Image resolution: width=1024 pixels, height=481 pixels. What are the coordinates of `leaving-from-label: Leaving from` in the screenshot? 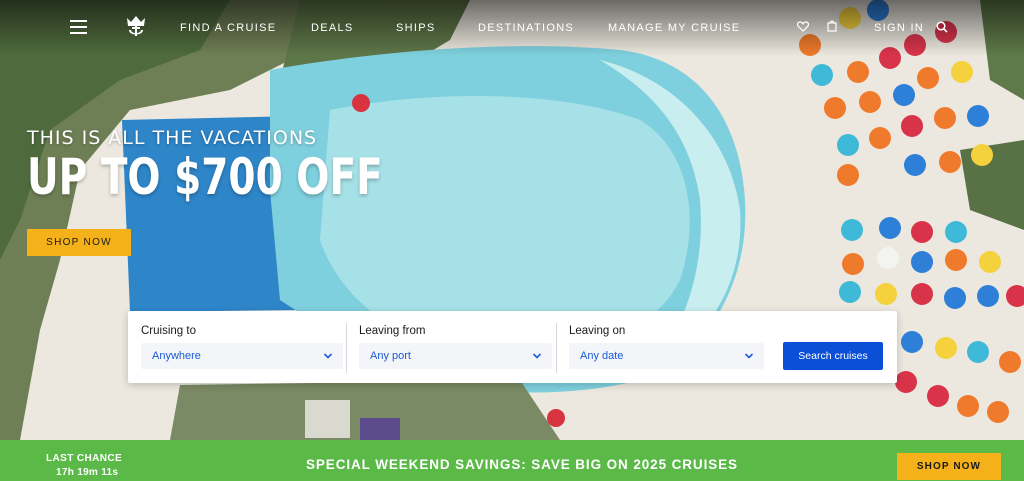 It's located at (392, 331).